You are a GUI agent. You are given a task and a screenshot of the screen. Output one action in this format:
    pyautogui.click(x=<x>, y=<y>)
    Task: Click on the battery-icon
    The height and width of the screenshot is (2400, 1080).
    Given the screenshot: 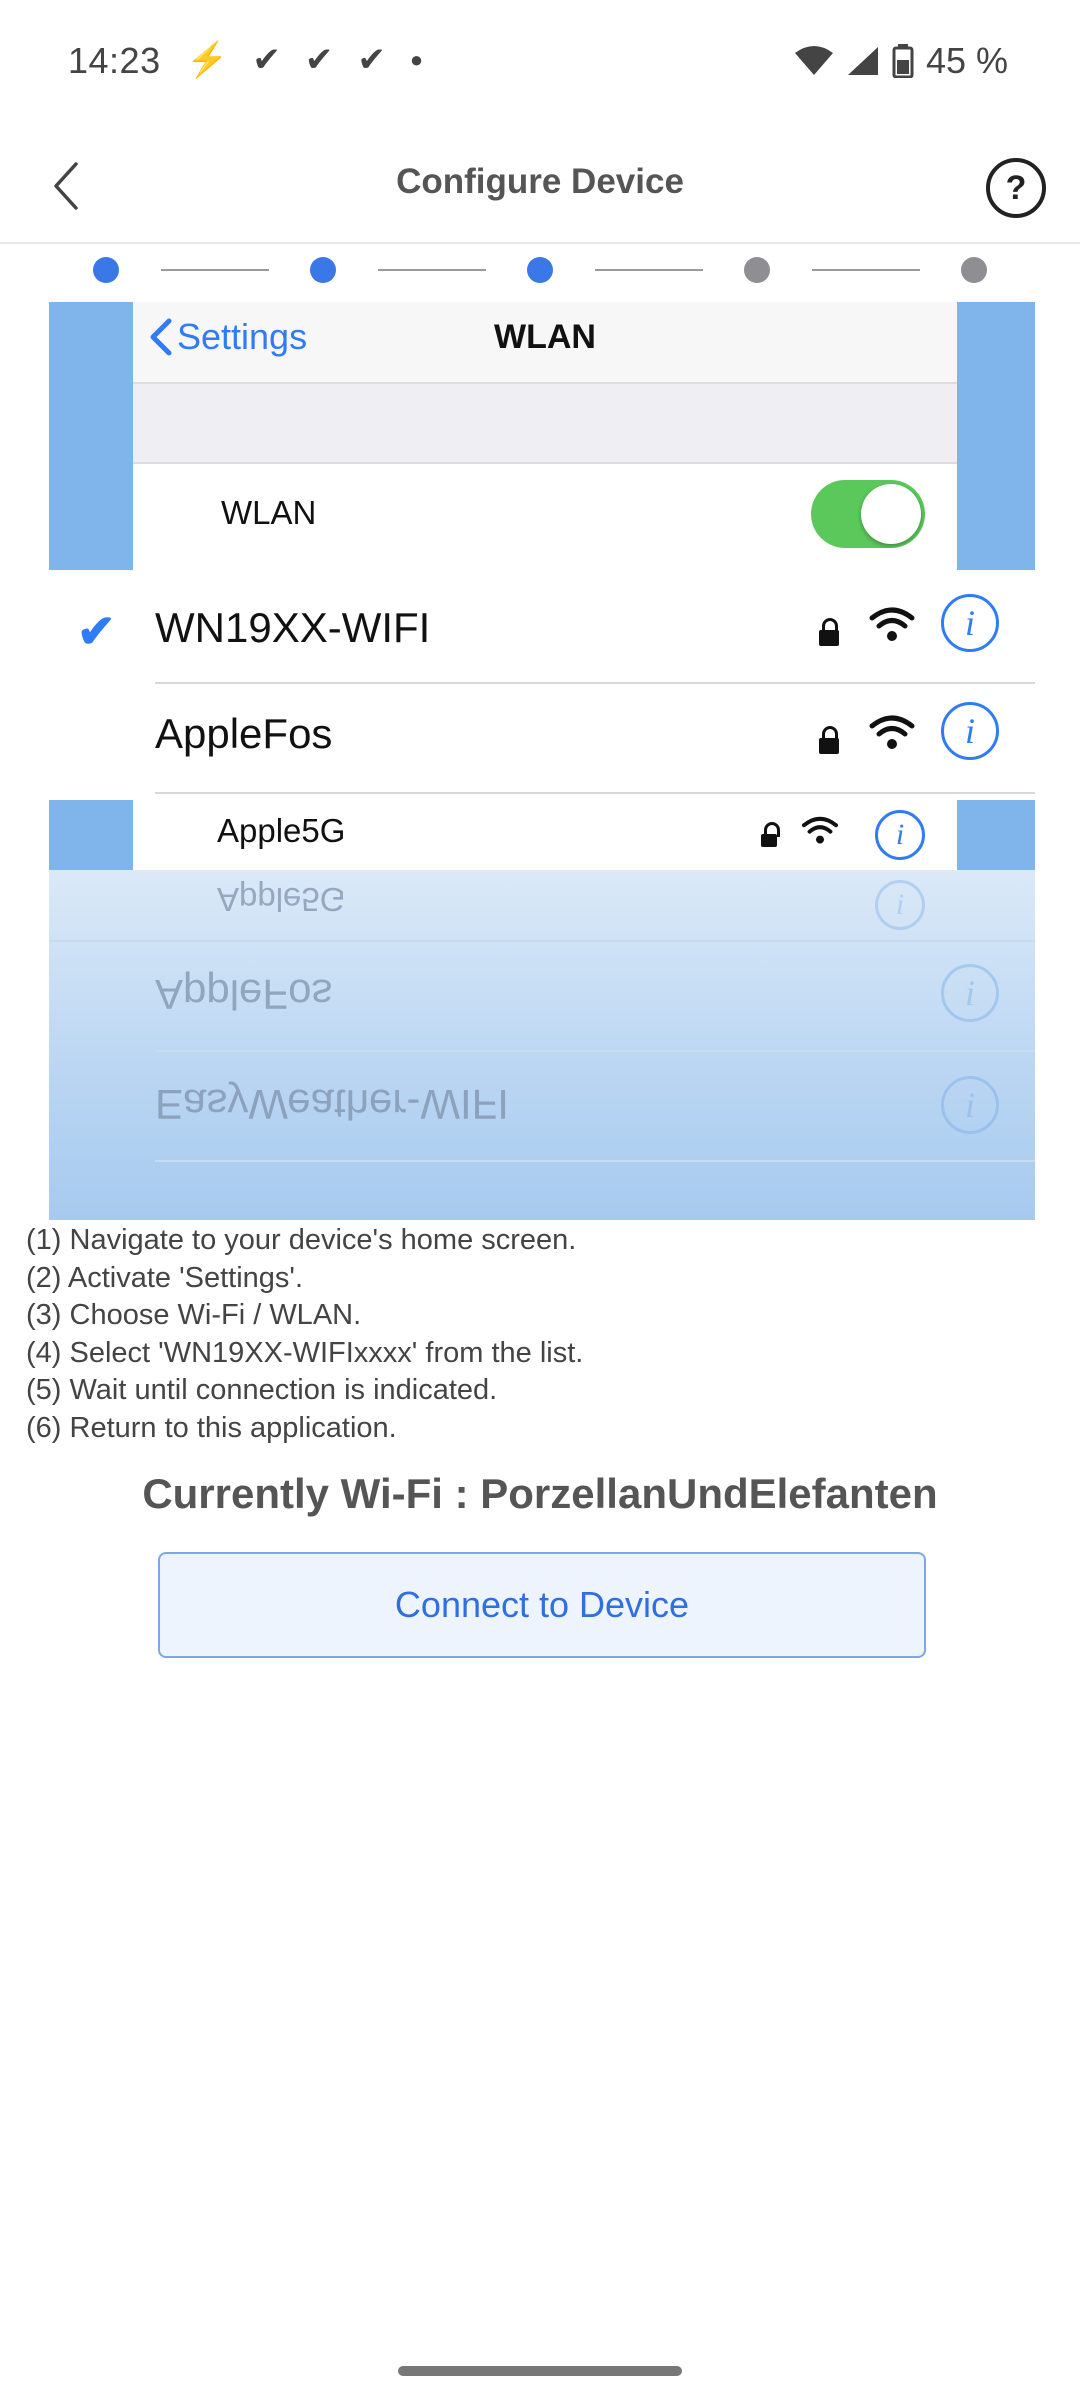 What is the action you would take?
    pyautogui.click(x=903, y=61)
    